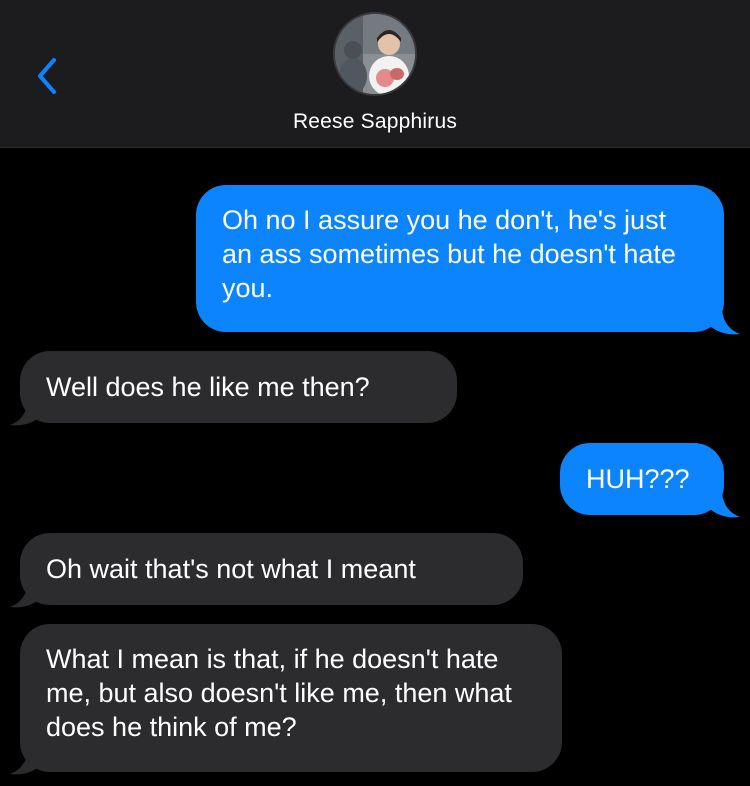 The width and height of the screenshot is (750, 786). I want to click on avatar-photo, so click(375, 54).